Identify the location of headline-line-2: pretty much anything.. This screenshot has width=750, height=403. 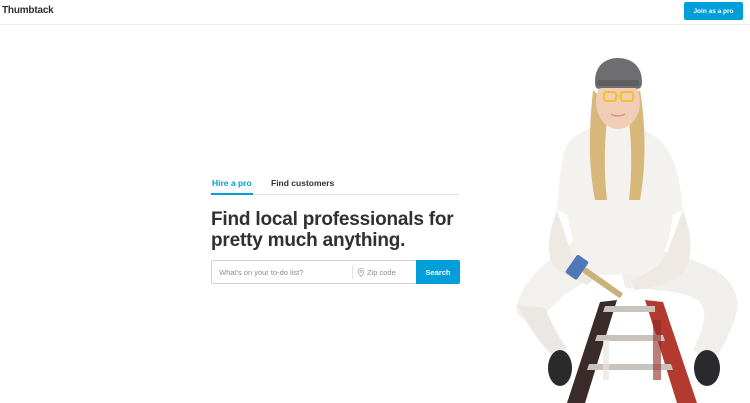
(308, 240).